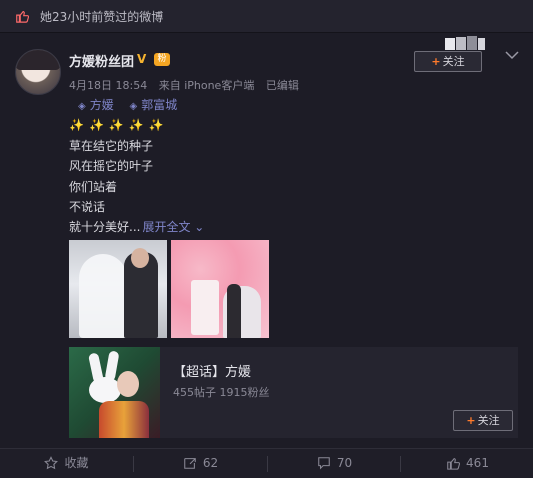 Image resolution: width=533 pixels, height=478 pixels. I want to click on post-action-bar: 收藏 62 70 461, so click(266, 463).